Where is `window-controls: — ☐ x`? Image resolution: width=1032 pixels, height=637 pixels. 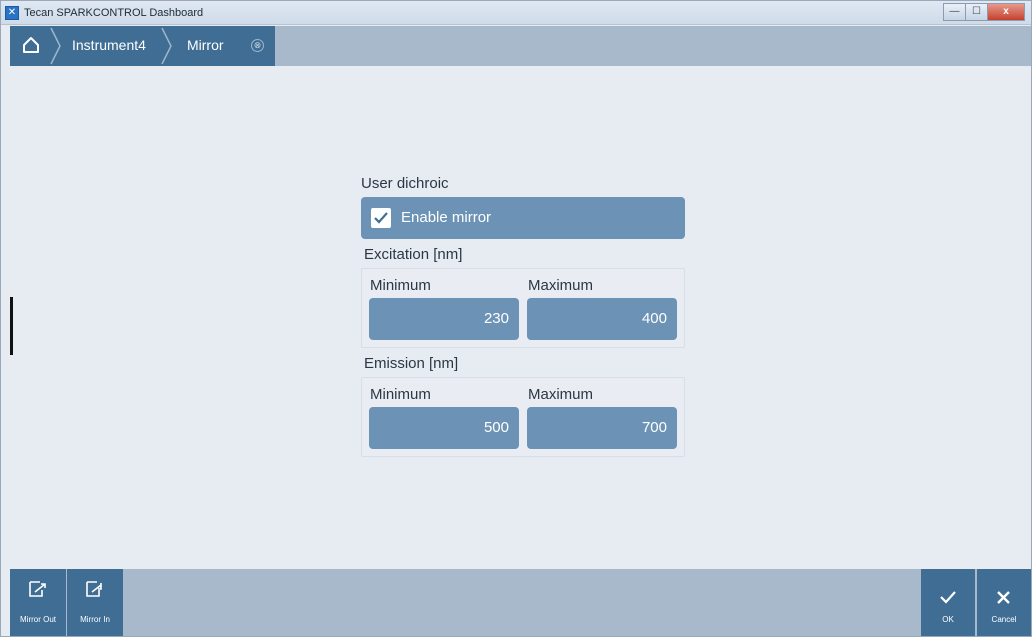
window-controls: — ☐ x is located at coordinates (984, 12).